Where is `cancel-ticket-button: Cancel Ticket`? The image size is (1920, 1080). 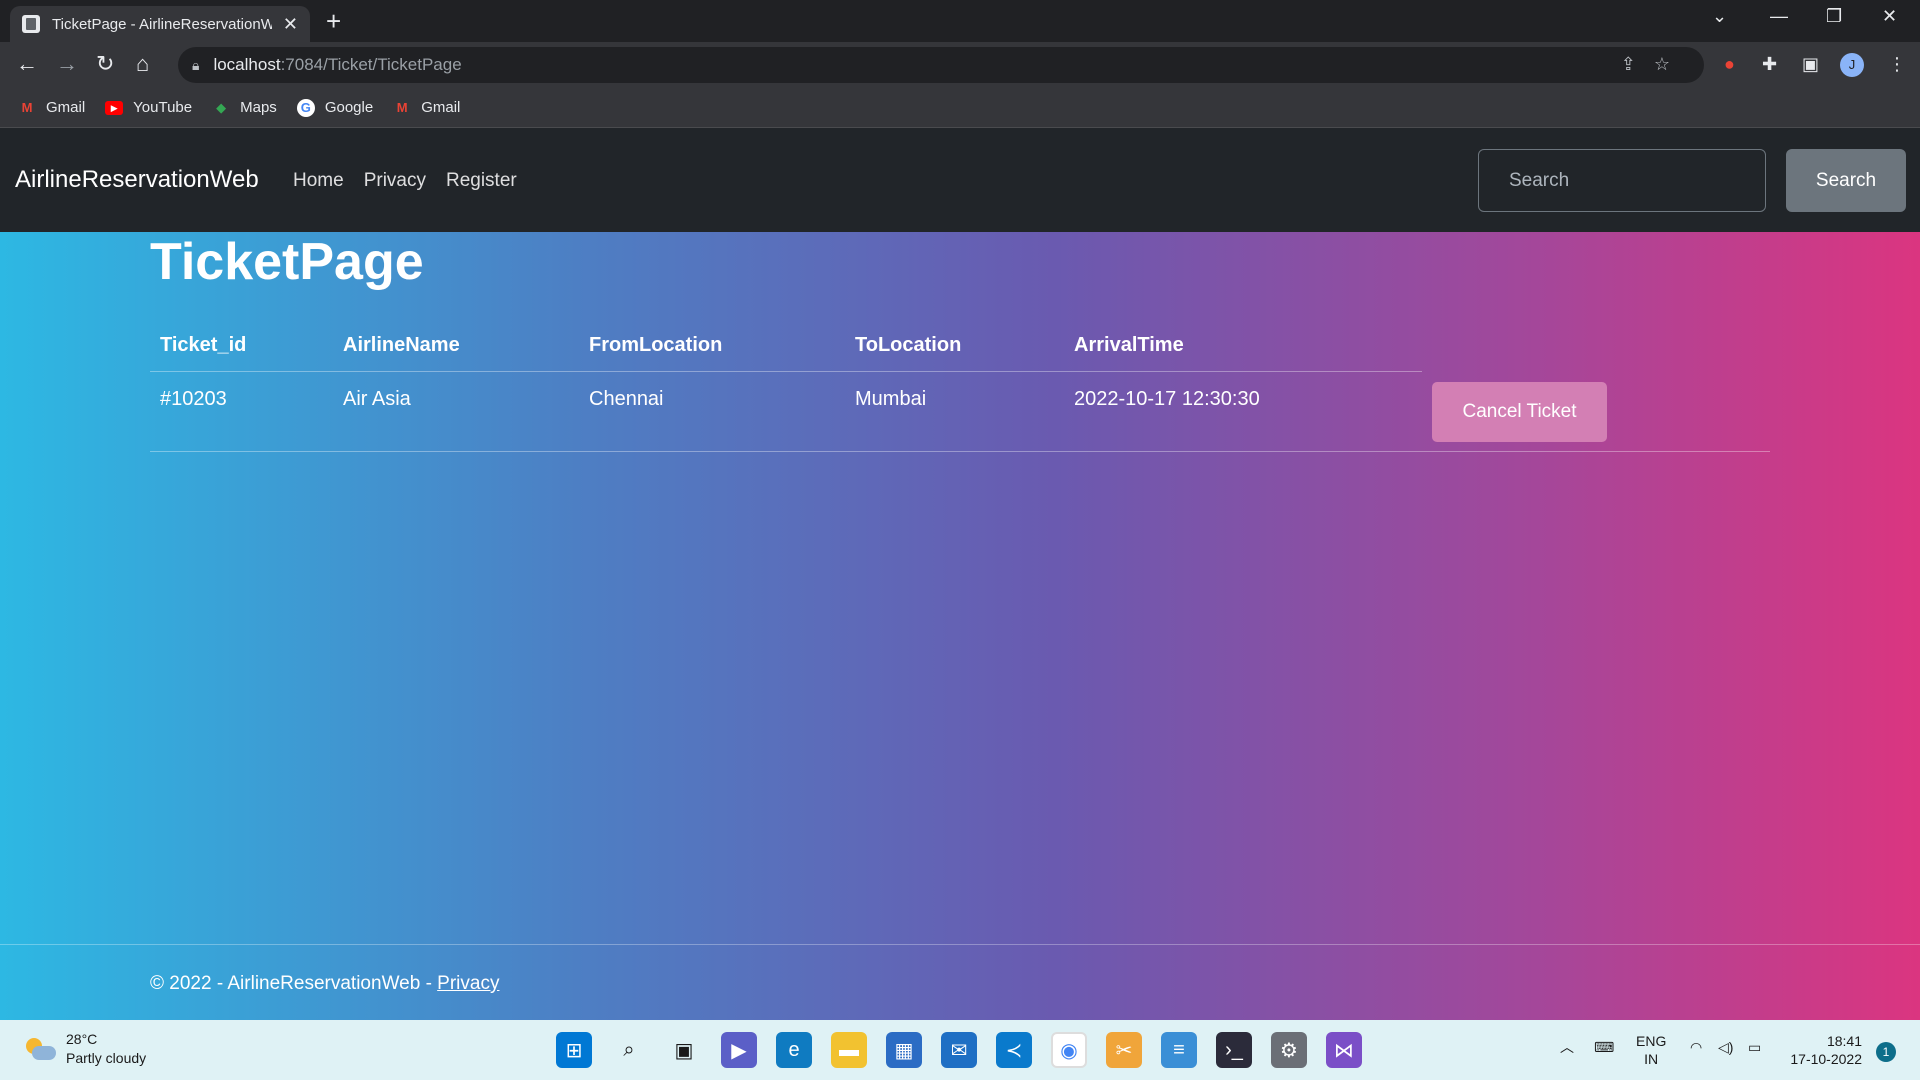
cancel-ticket-button: Cancel Ticket is located at coordinates (1519, 412).